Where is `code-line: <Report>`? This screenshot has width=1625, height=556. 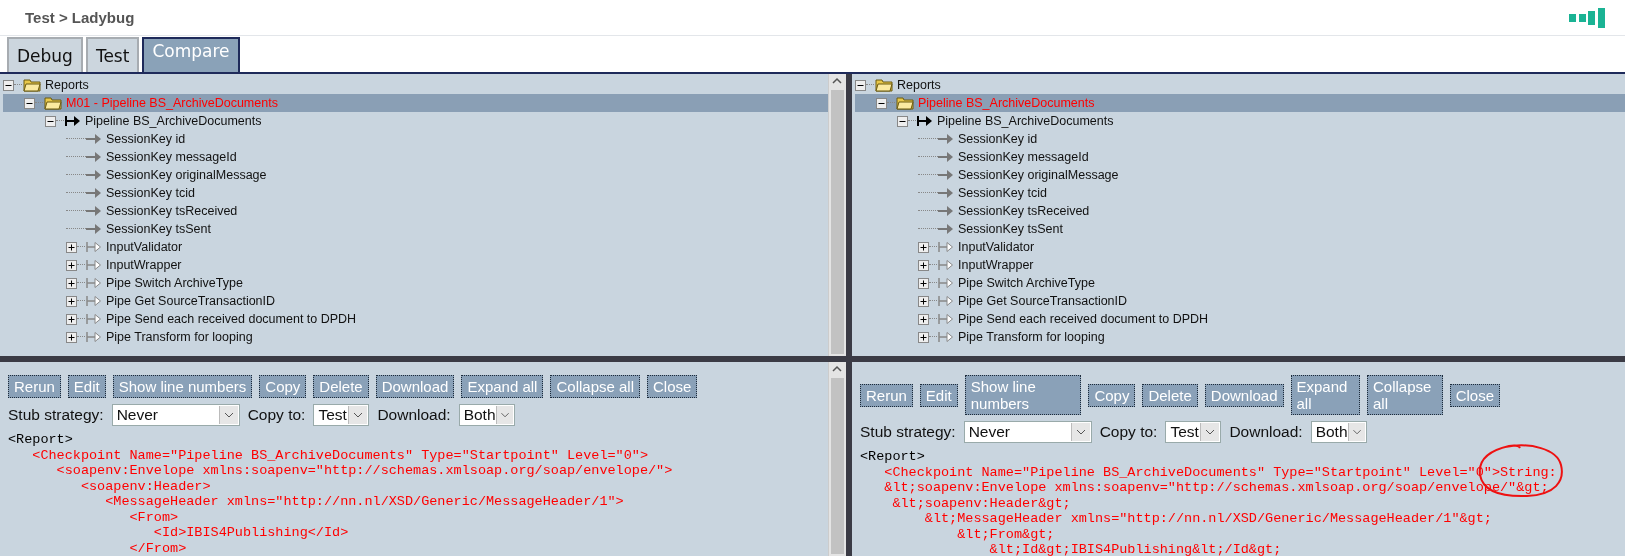
code-line: <Report> is located at coordinates (41, 440).